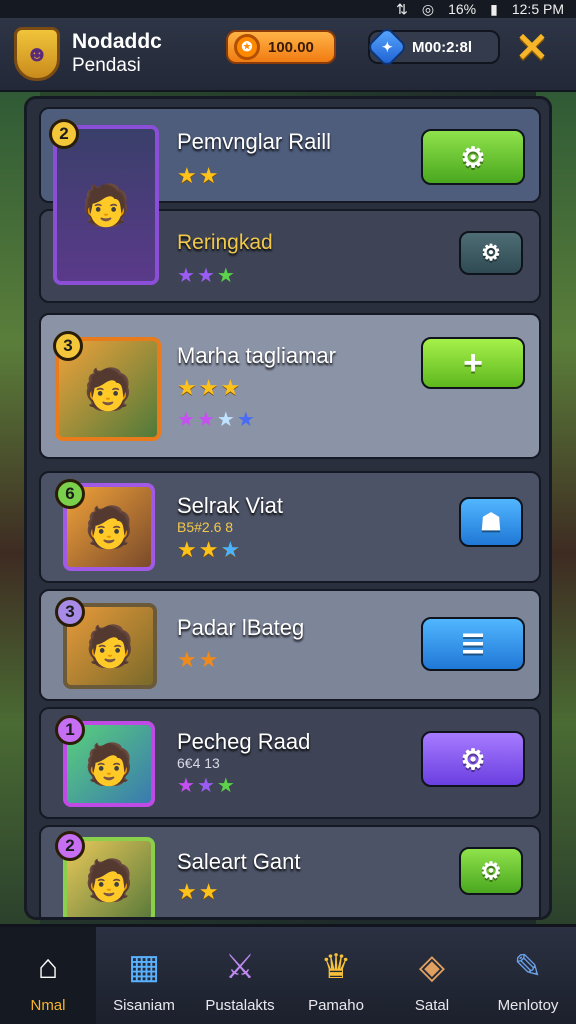 Image resolution: width=576 pixels, height=1024 pixels. I want to click on hero-name: Pemvnglar Raill, so click(254, 141).